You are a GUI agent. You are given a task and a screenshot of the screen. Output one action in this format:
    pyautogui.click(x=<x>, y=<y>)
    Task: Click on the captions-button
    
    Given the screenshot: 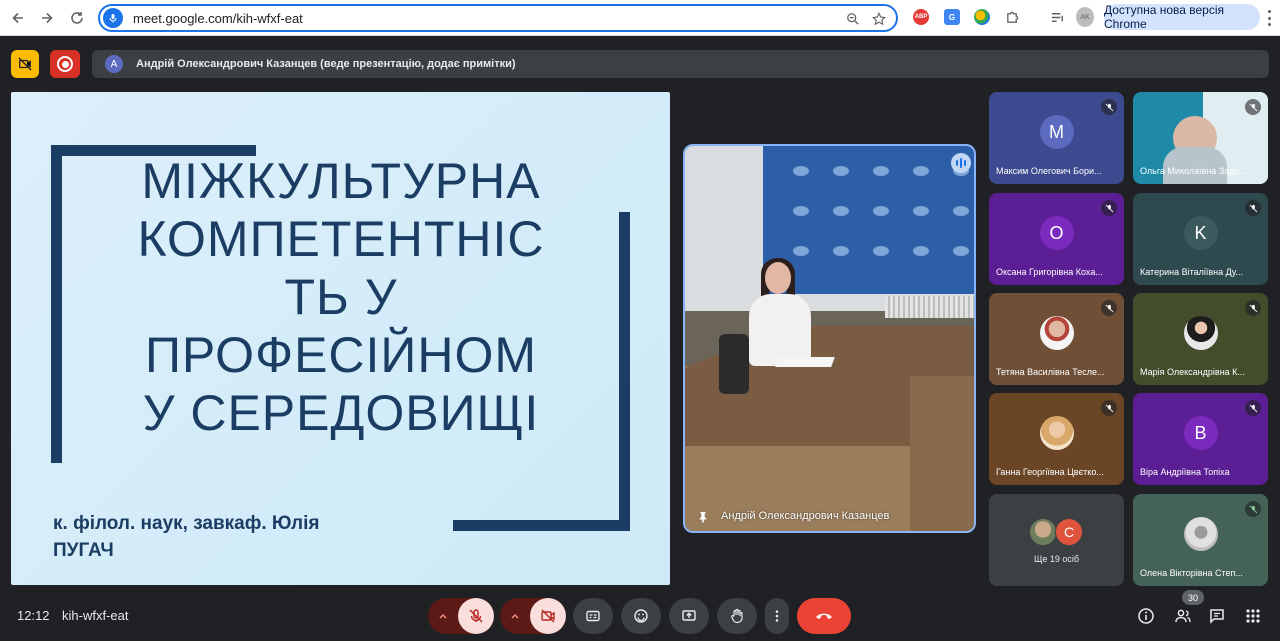 What is the action you would take?
    pyautogui.click(x=593, y=616)
    